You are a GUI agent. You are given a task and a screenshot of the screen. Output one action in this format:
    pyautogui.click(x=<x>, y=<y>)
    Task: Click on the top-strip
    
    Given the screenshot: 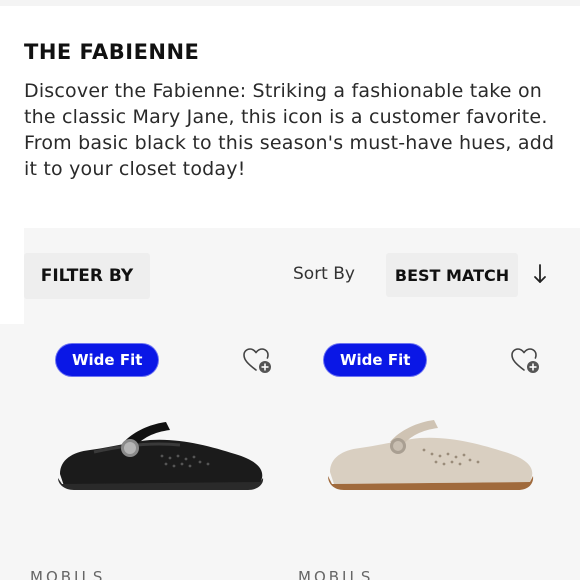 What is the action you would take?
    pyautogui.click(x=290, y=3)
    